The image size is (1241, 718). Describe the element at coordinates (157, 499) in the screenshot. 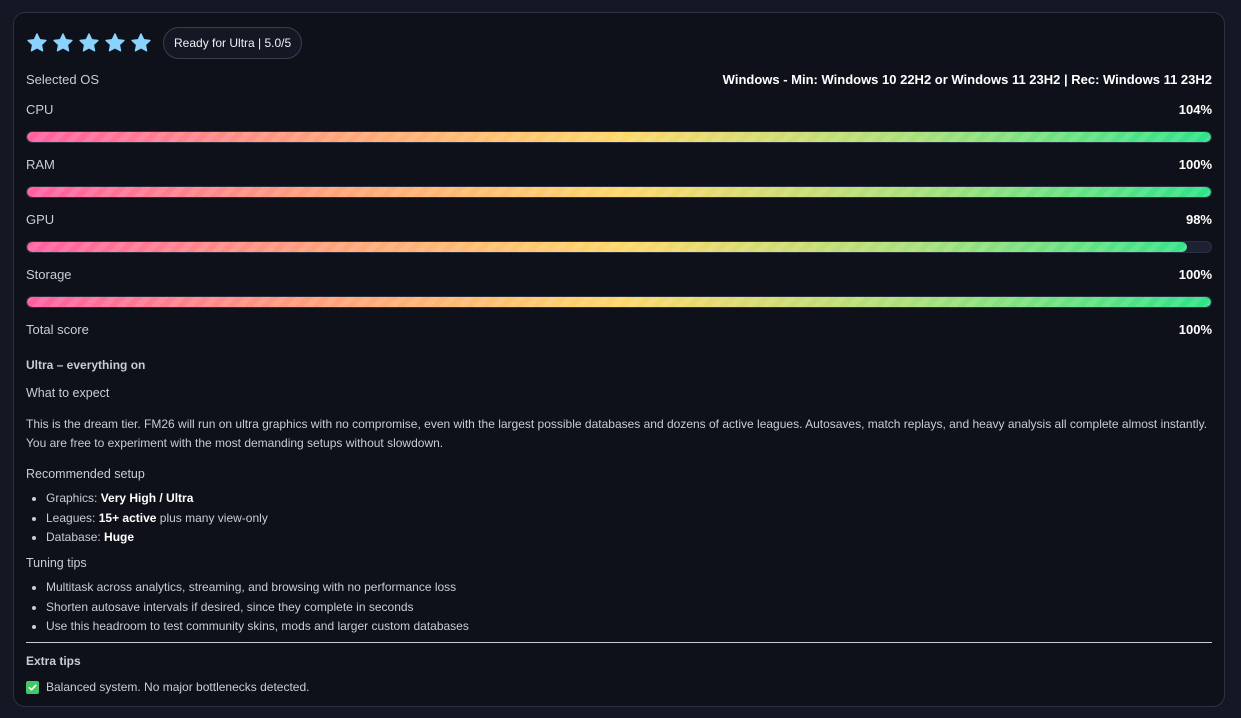

I see `list-item: Graphics: Very High / Ultra` at that location.